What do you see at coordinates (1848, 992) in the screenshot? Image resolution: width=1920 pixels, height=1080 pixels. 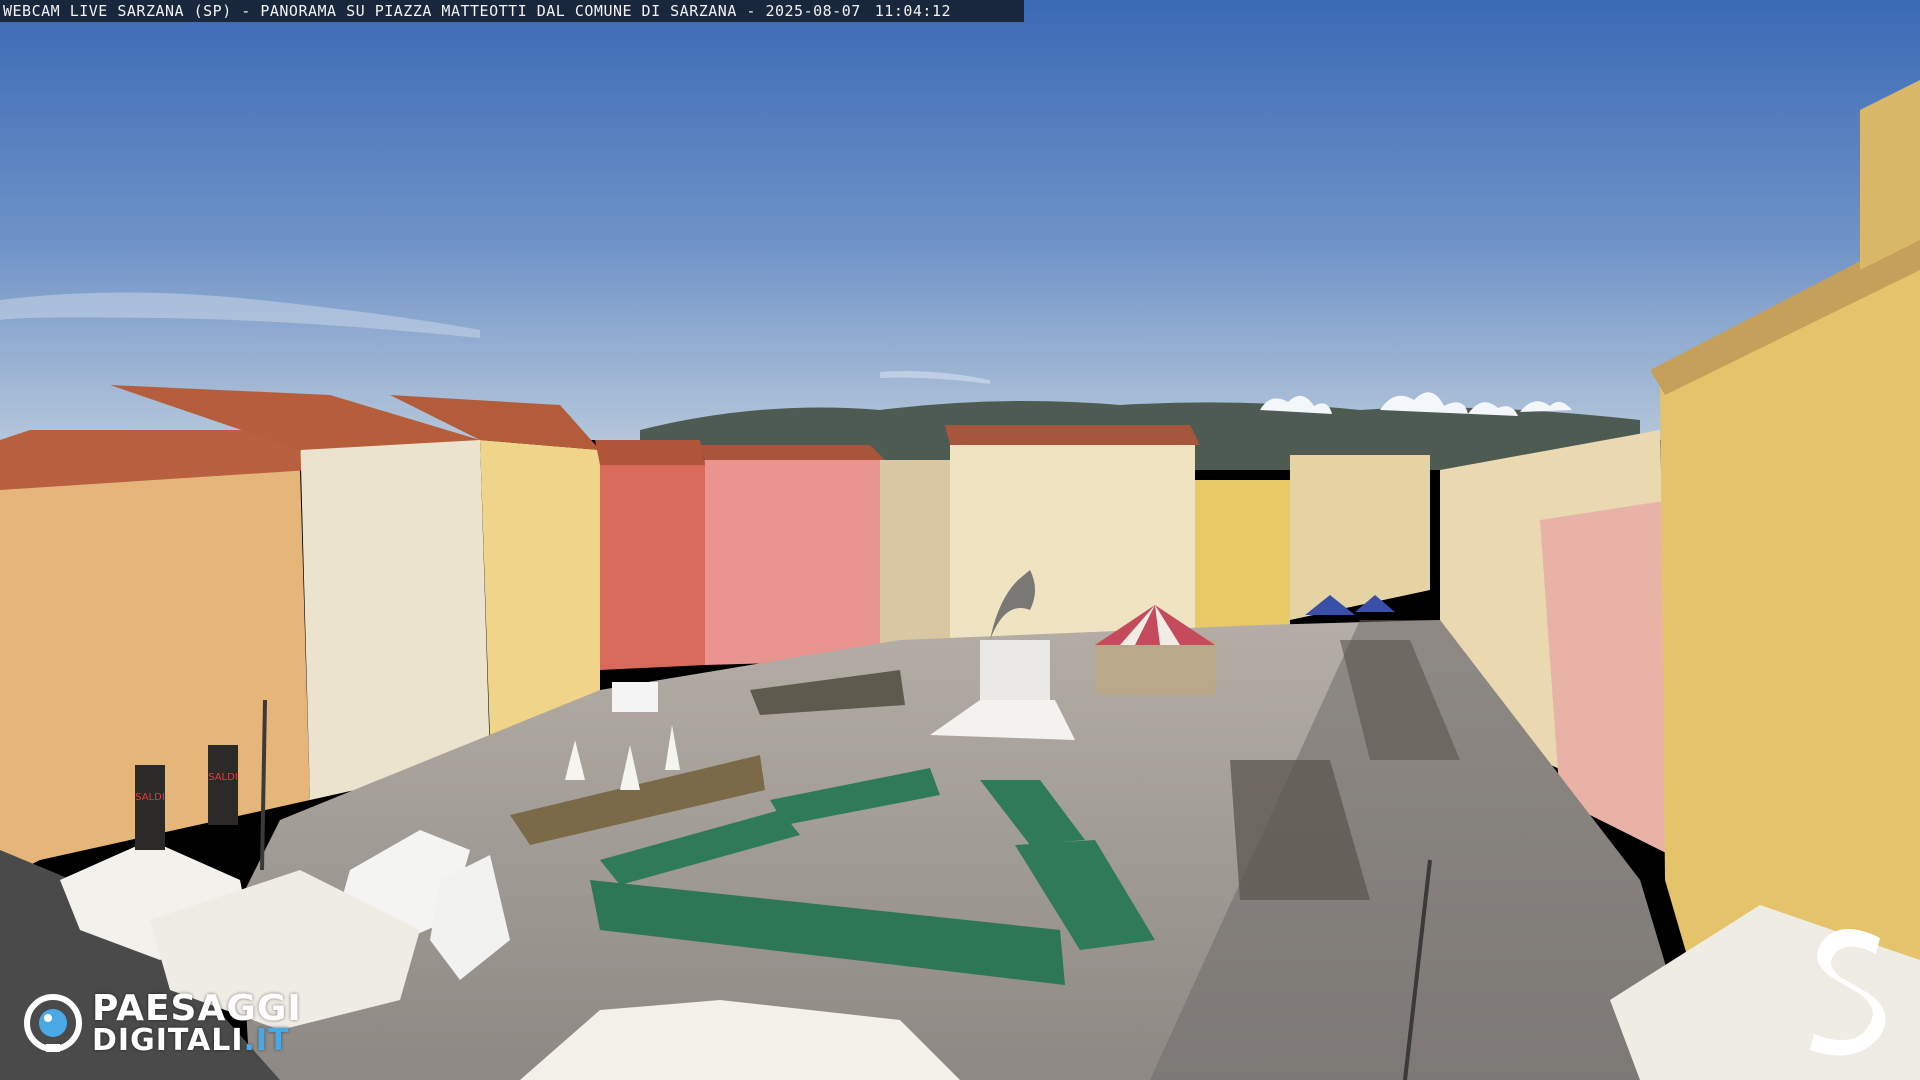 I see `sarzana-s-logo` at bounding box center [1848, 992].